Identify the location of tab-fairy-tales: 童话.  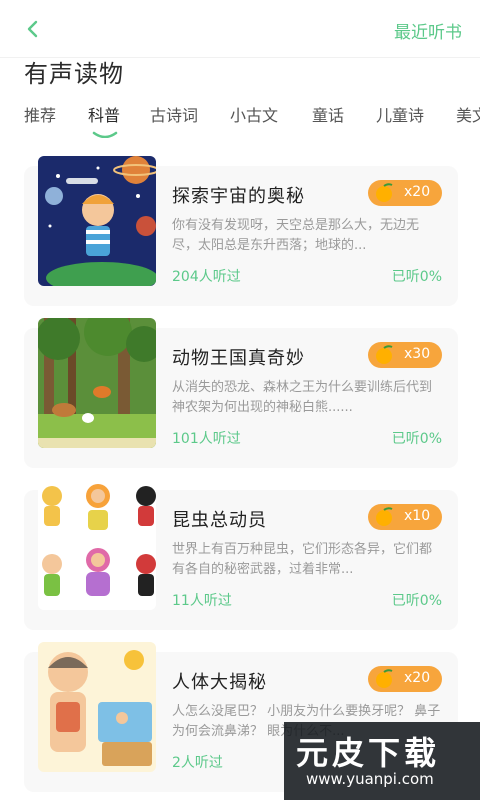
(328, 114).